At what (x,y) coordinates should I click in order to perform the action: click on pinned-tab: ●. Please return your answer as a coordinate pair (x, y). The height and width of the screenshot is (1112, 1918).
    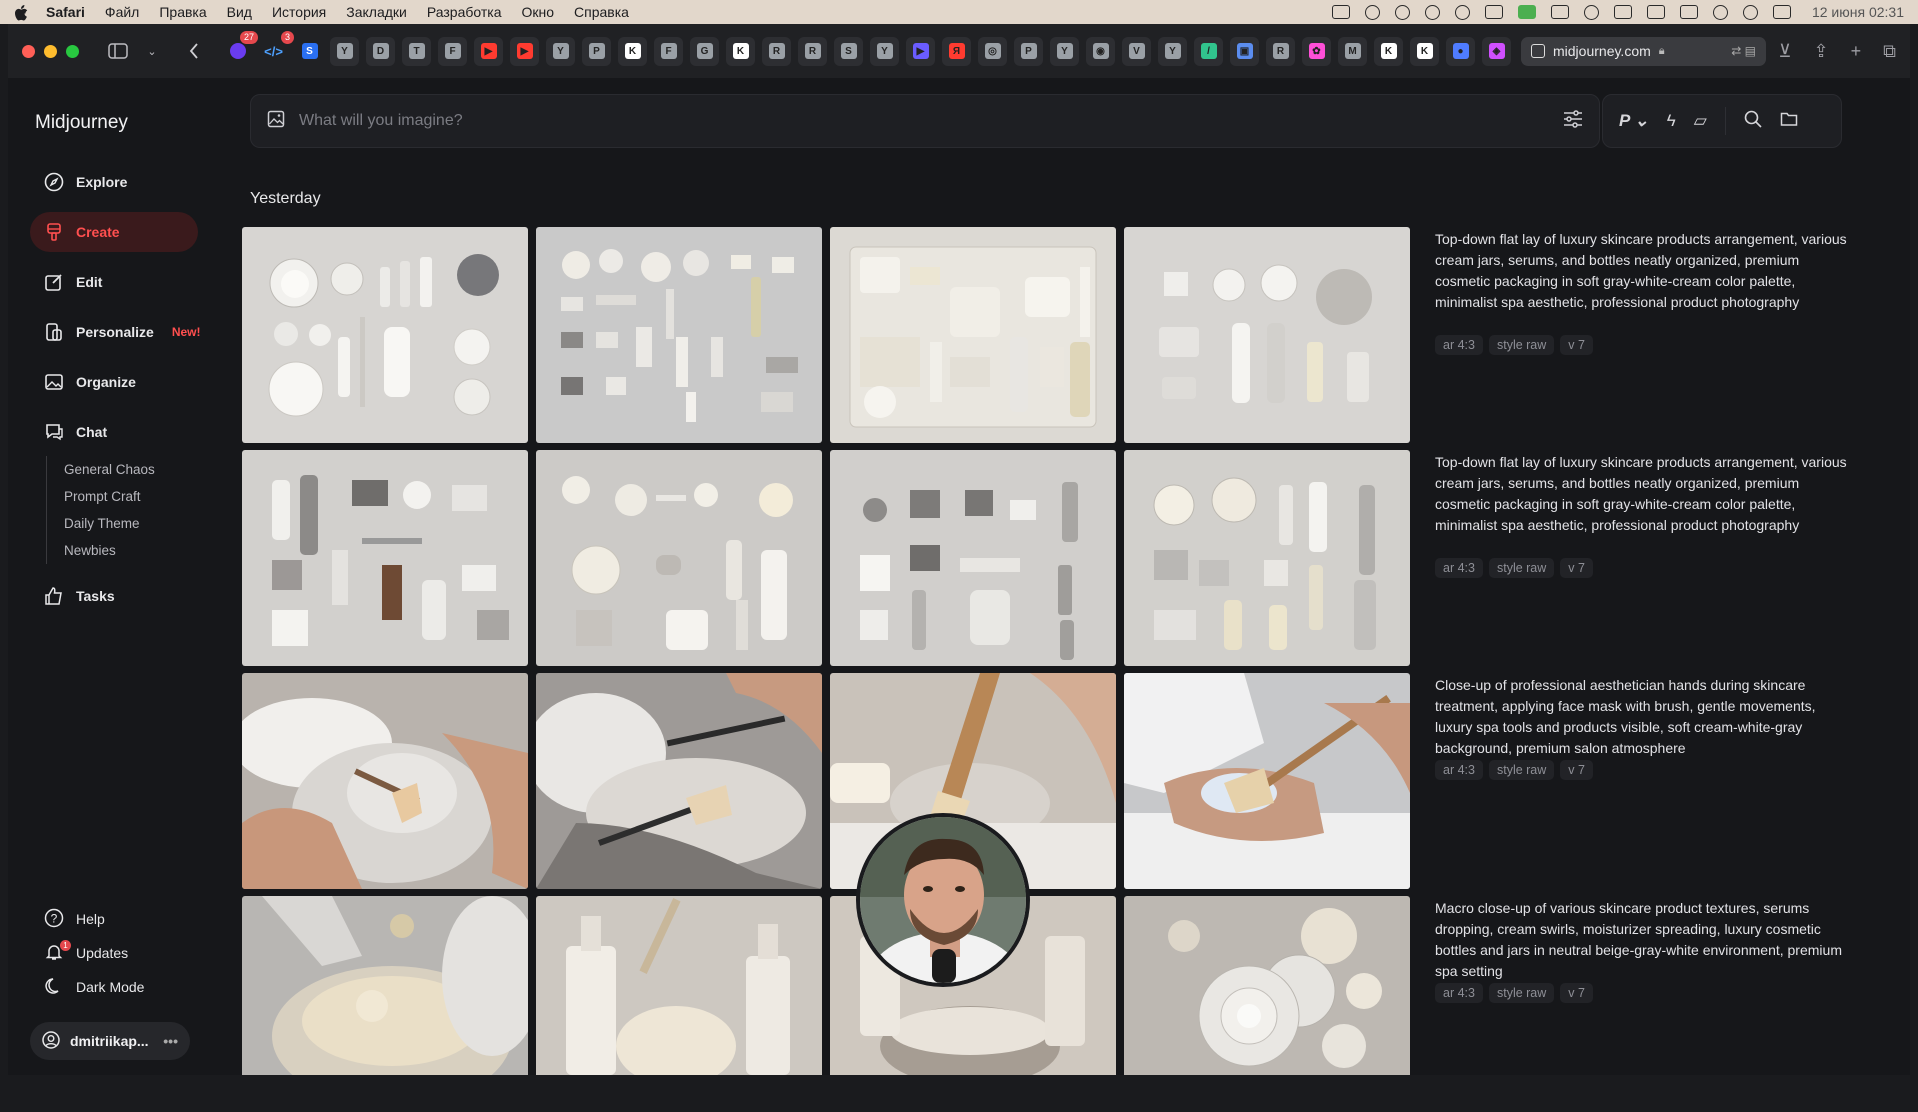
    Looking at the image, I should click on (1460, 51).